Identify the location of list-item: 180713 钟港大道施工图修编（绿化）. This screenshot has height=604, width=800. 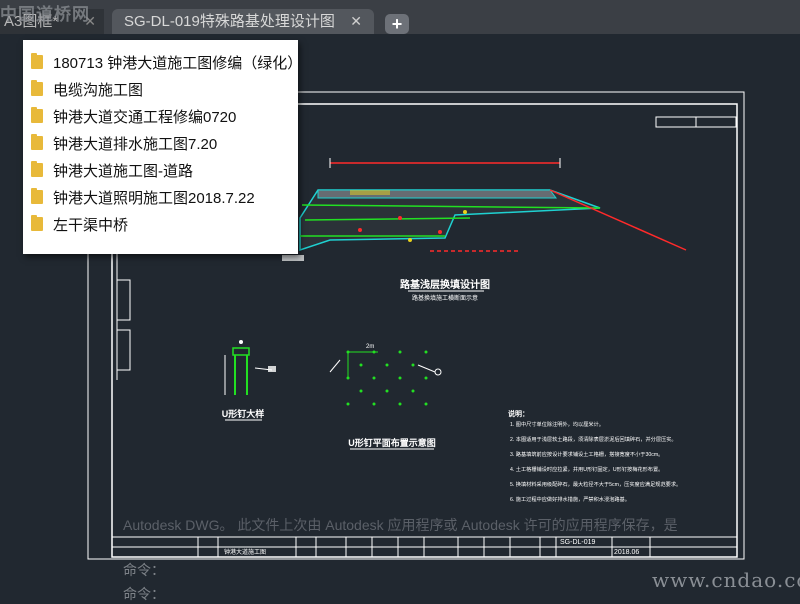
(162, 61).